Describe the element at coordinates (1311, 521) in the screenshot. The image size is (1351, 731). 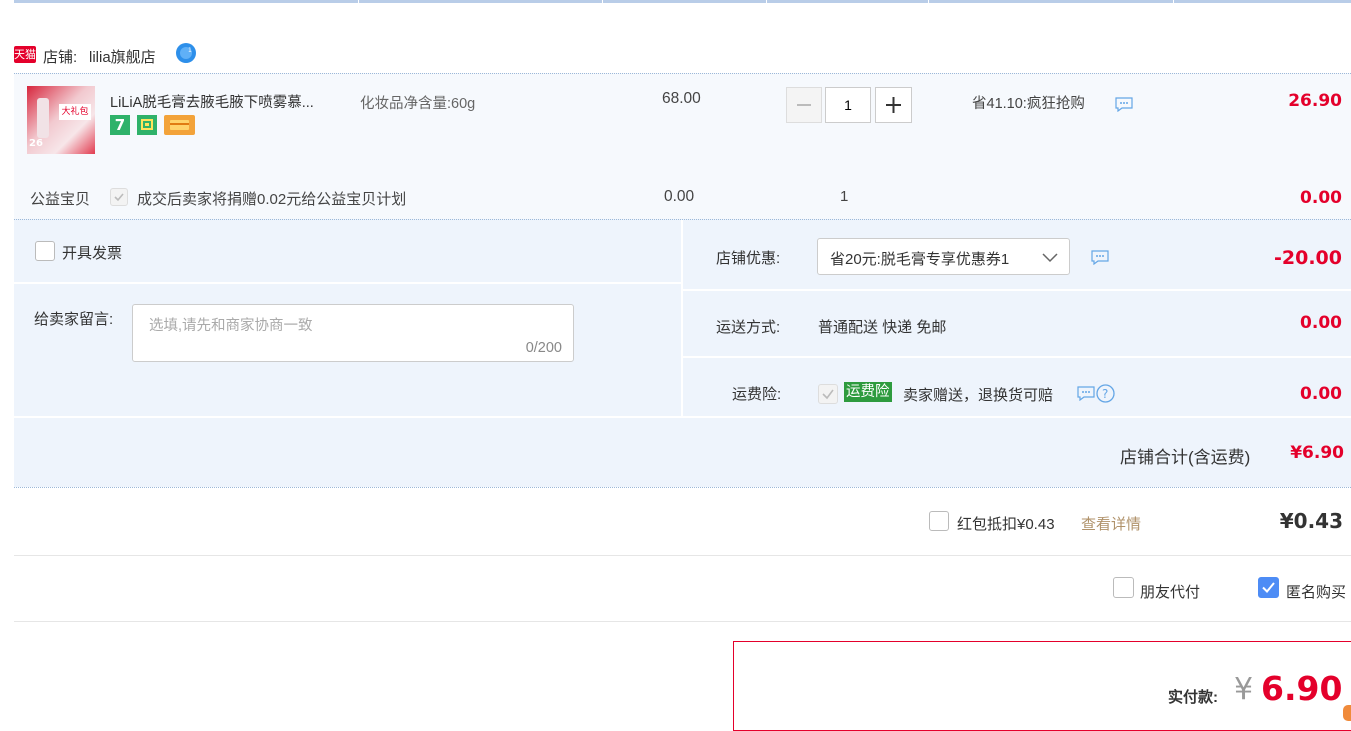
I see `redpacket-amount: ¥0.43` at that location.